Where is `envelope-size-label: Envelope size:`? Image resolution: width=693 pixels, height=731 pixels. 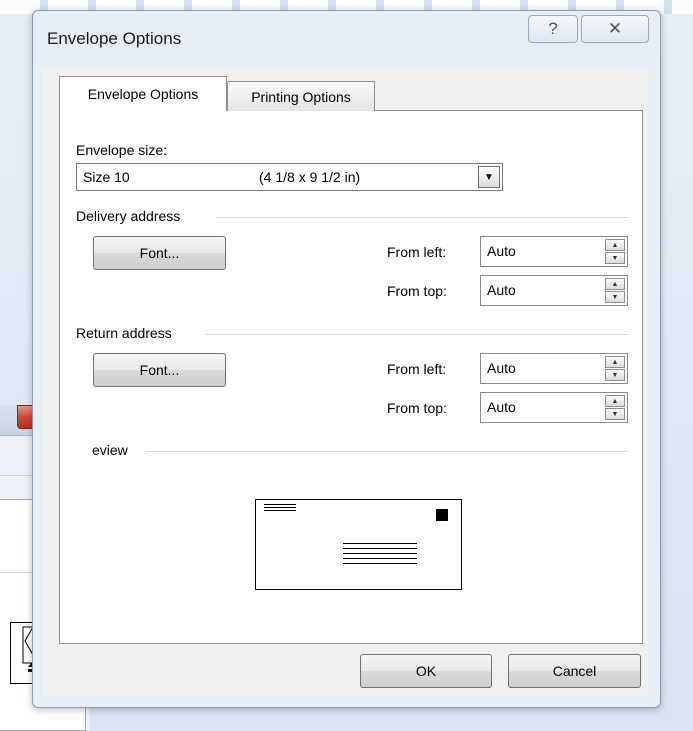
envelope-size-label: Envelope size: is located at coordinates (122, 150).